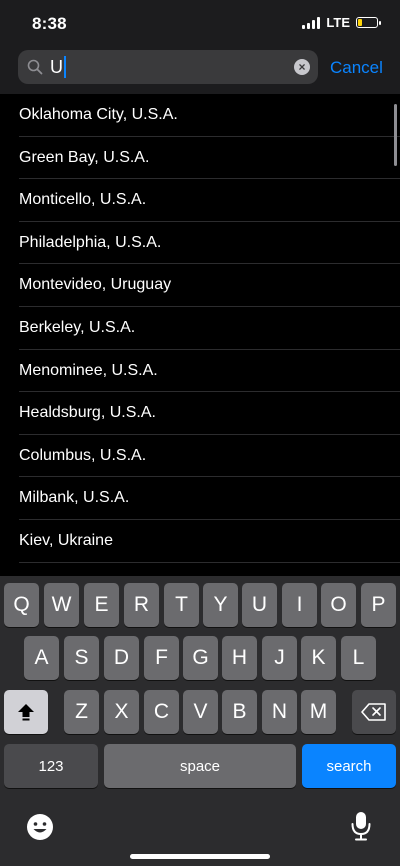 This screenshot has height=866, width=400. I want to click on text-cursor, so click(65, 67).